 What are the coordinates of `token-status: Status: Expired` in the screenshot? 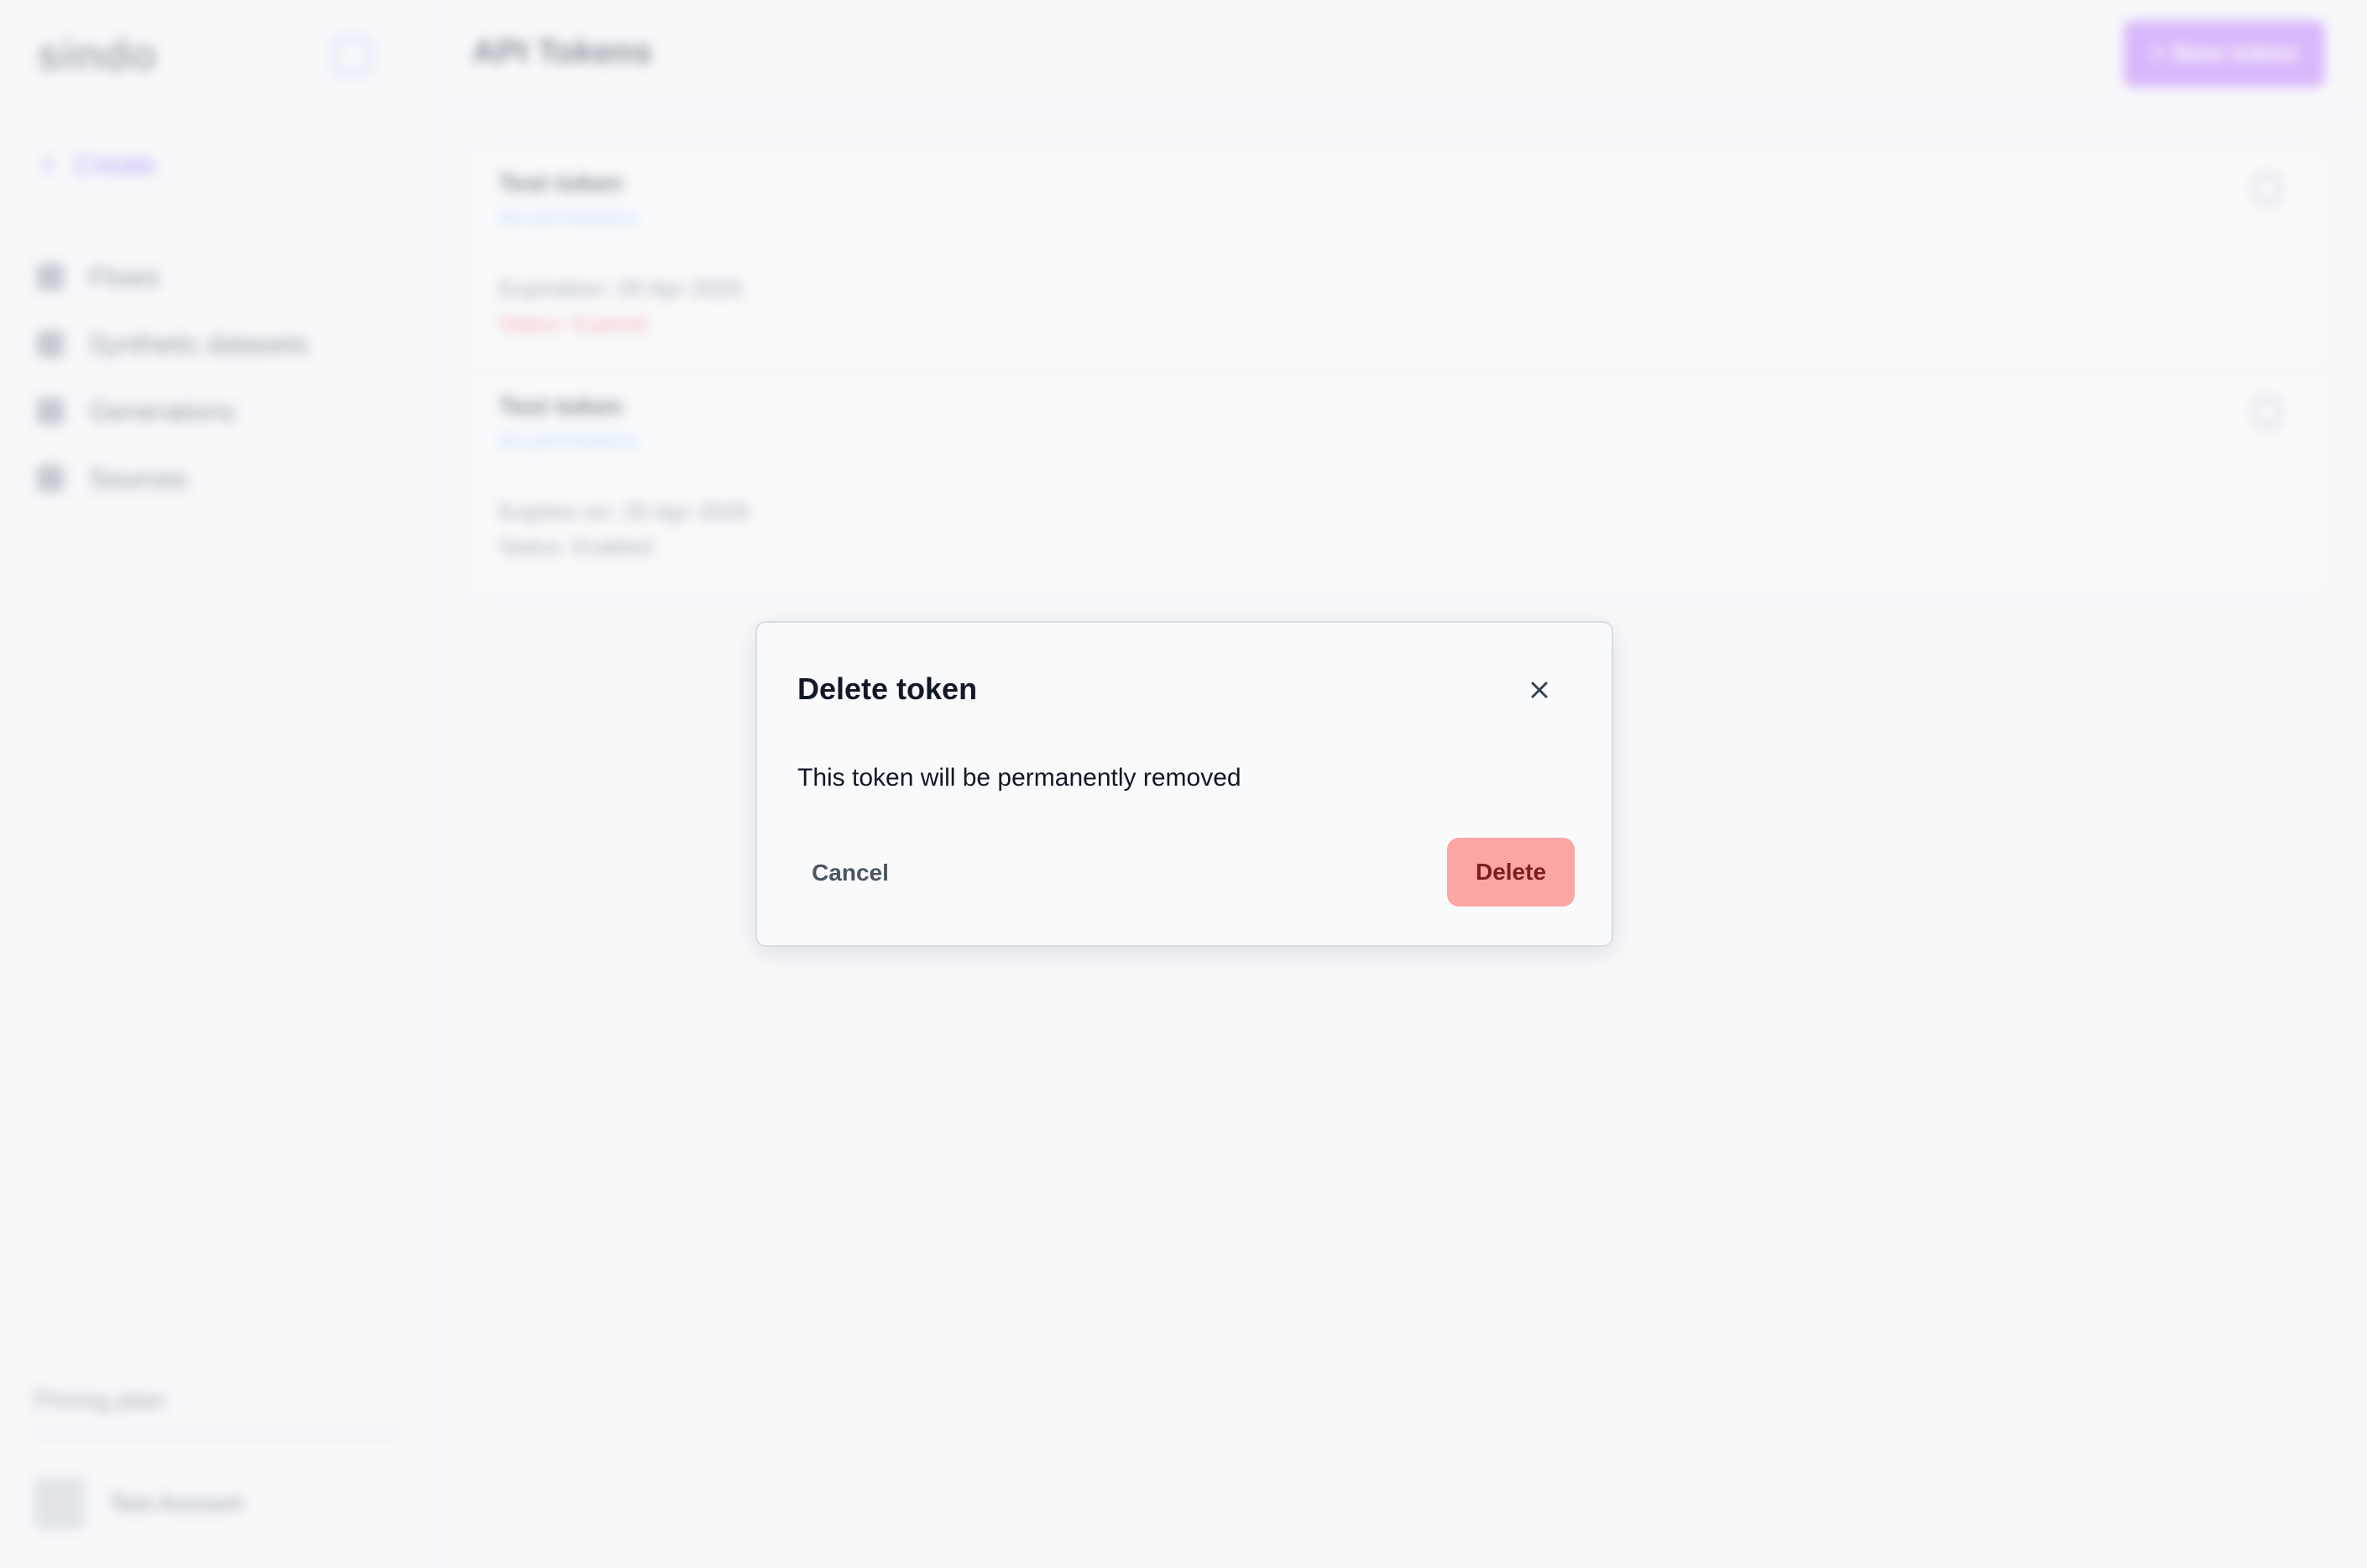 It's located at (573, 323).